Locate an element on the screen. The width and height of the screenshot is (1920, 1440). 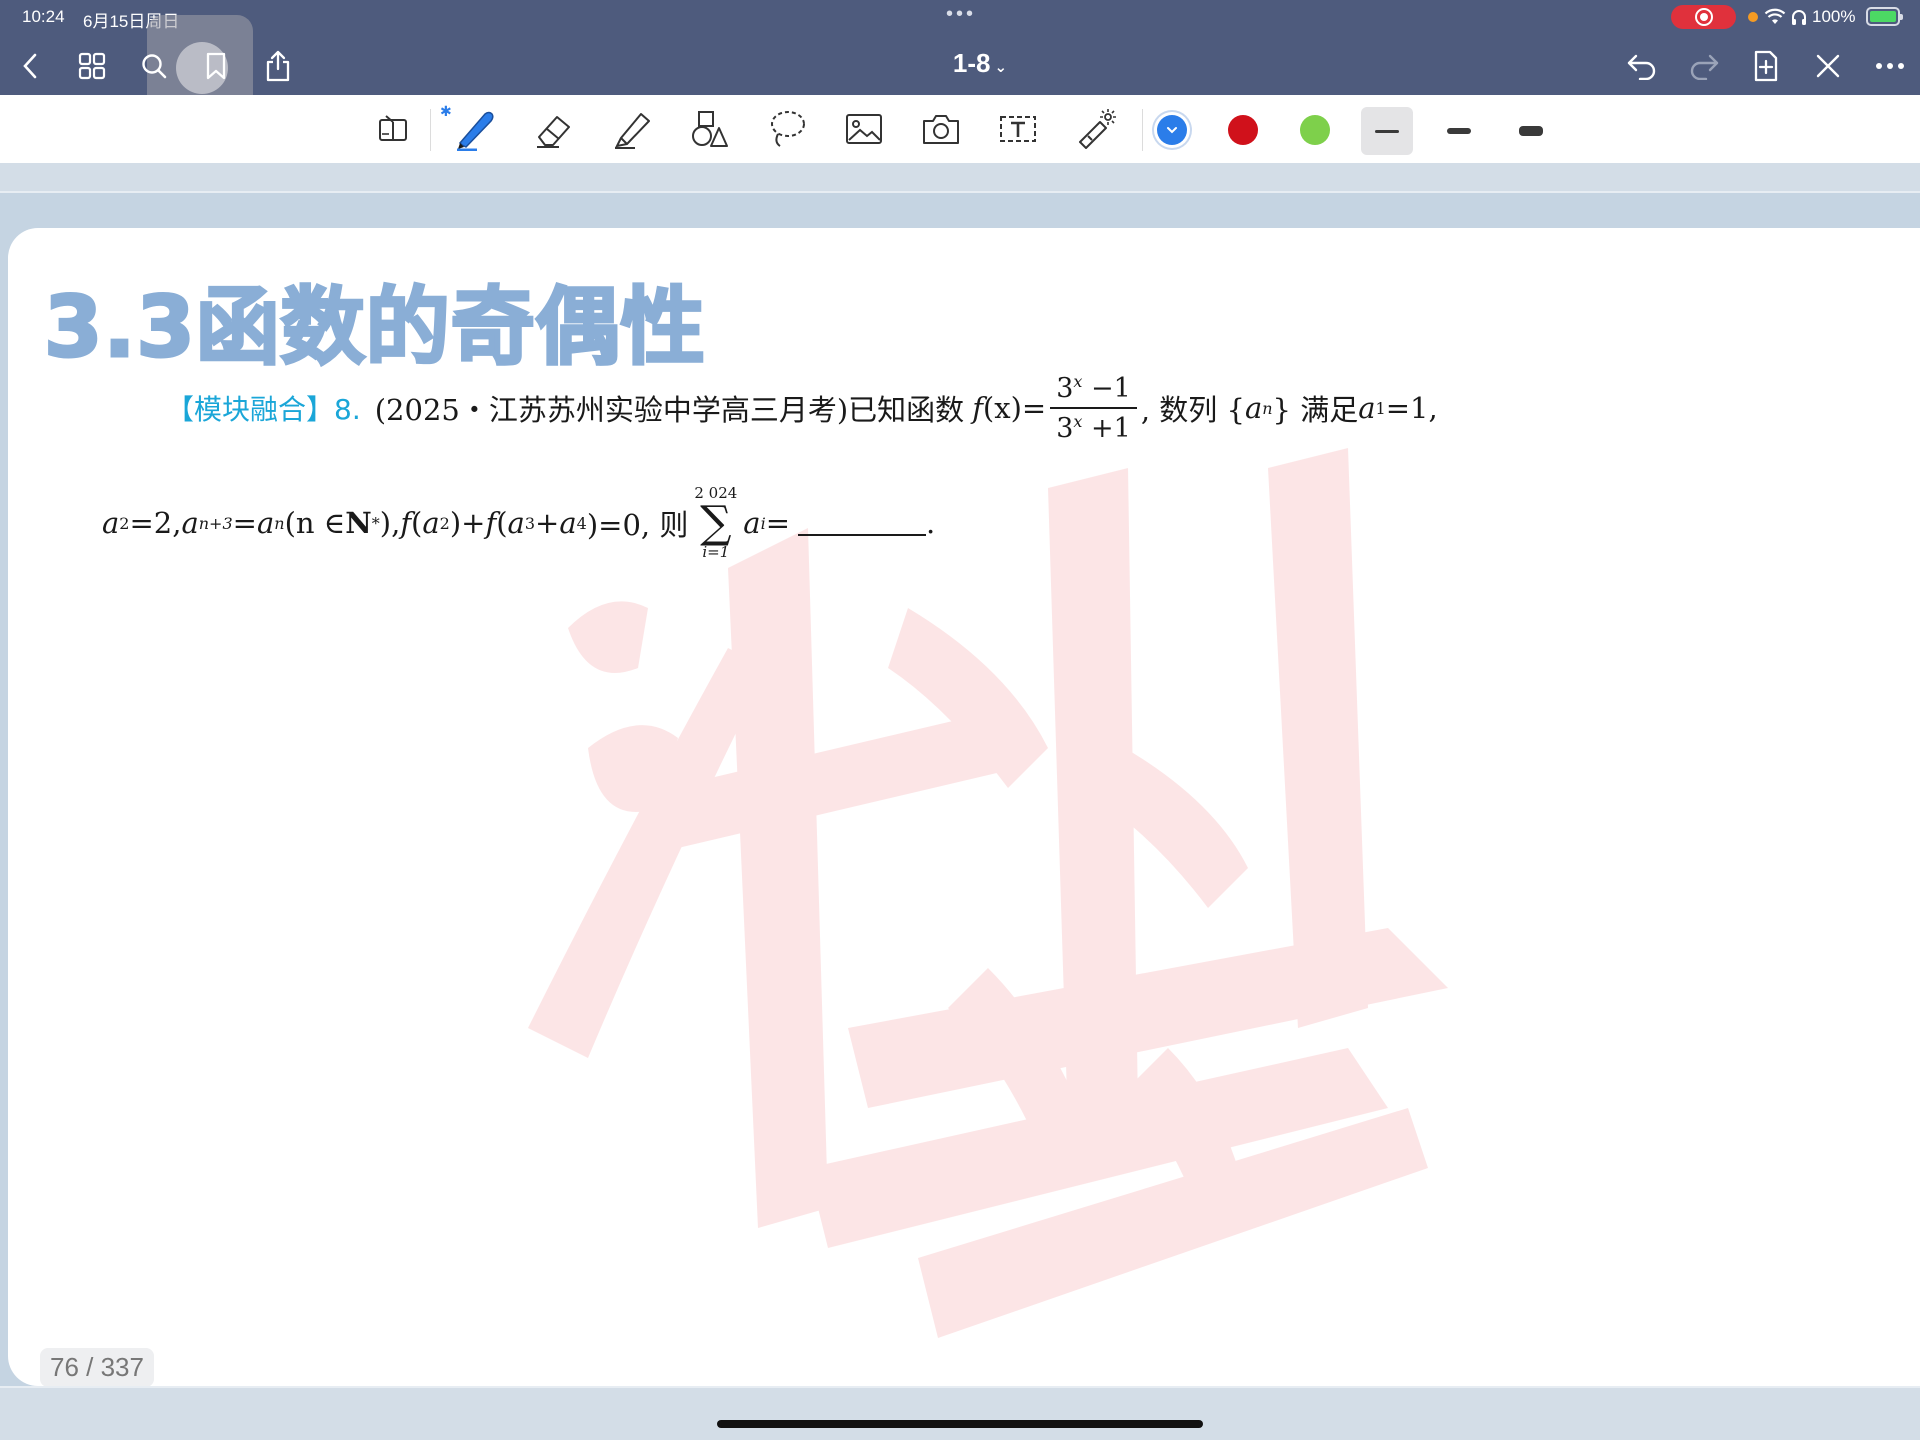
close-pen-button is located at coordinates (1828, 66).